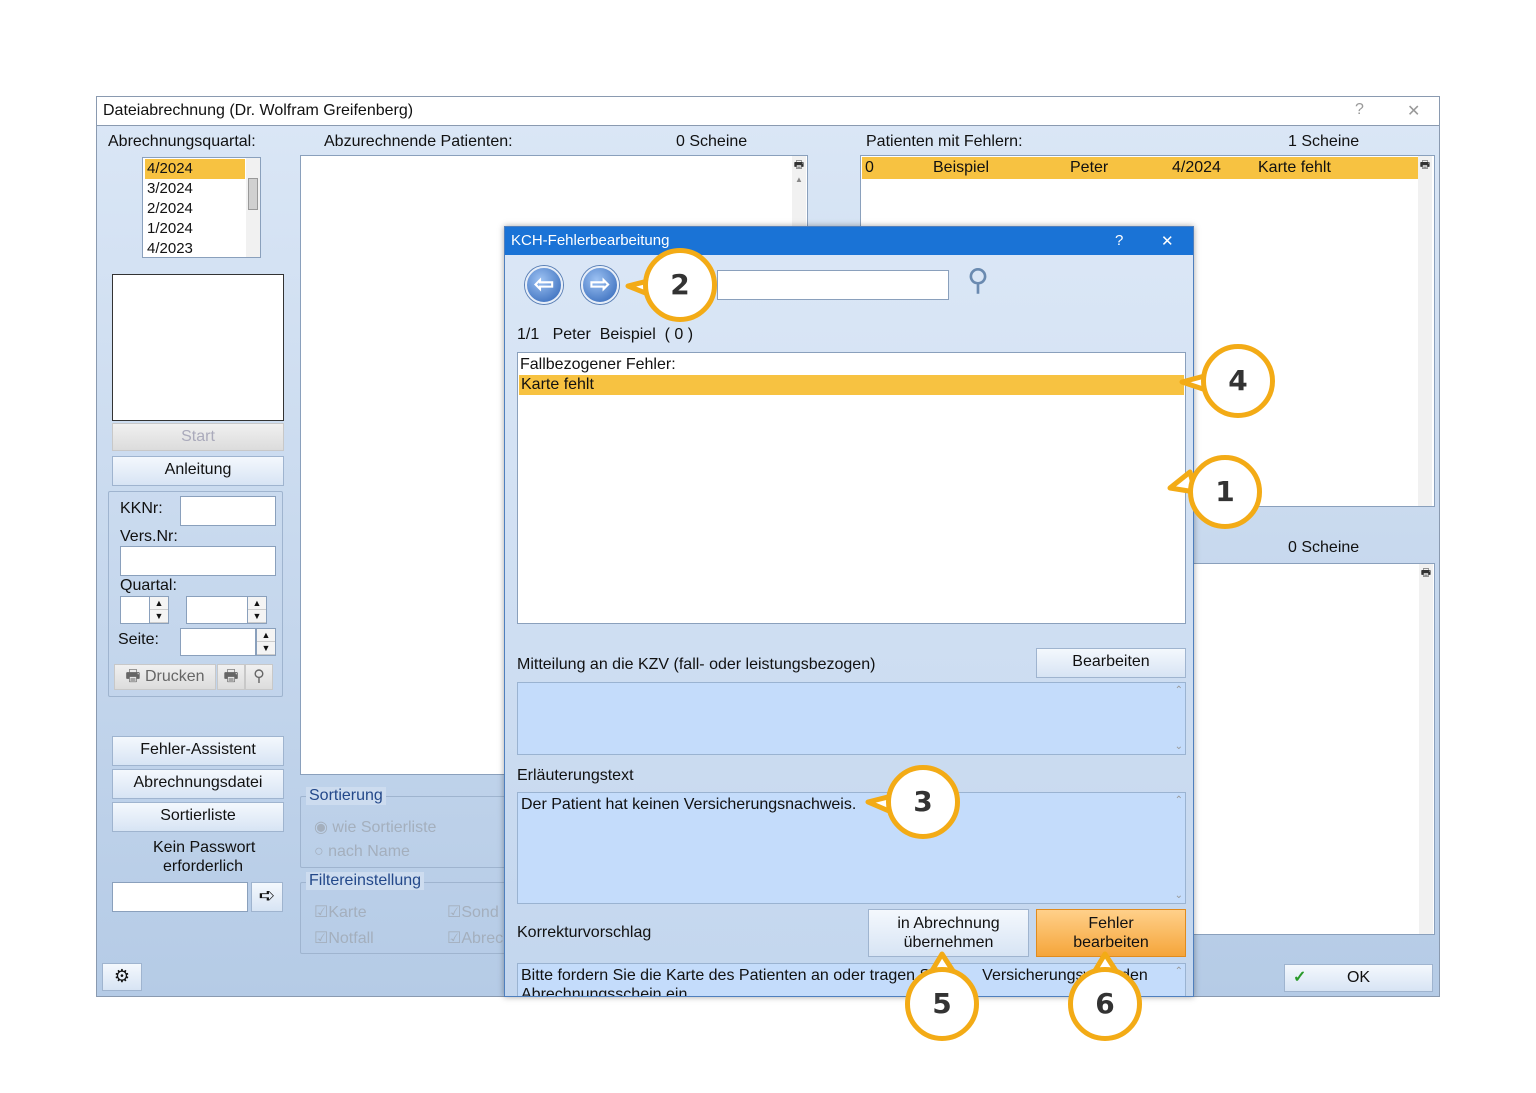 The height and width of the screenshot is (1093, 1536). I want to click on callout-6: 6, so click(1105, 1004).